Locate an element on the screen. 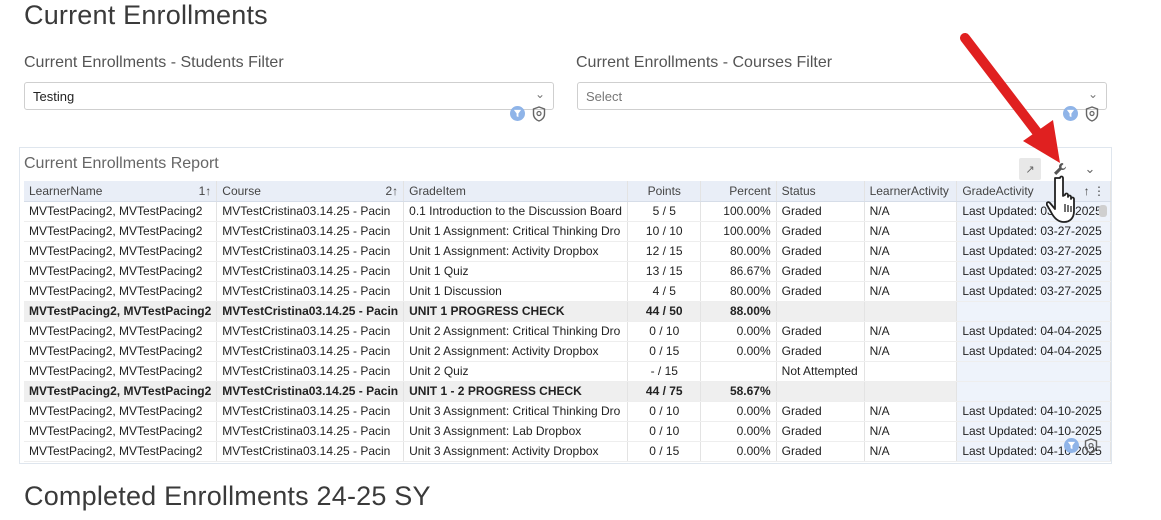 This screenshot has height=520, width=1161. percent-cell: 100.00% is located at coordinates (738, 211).